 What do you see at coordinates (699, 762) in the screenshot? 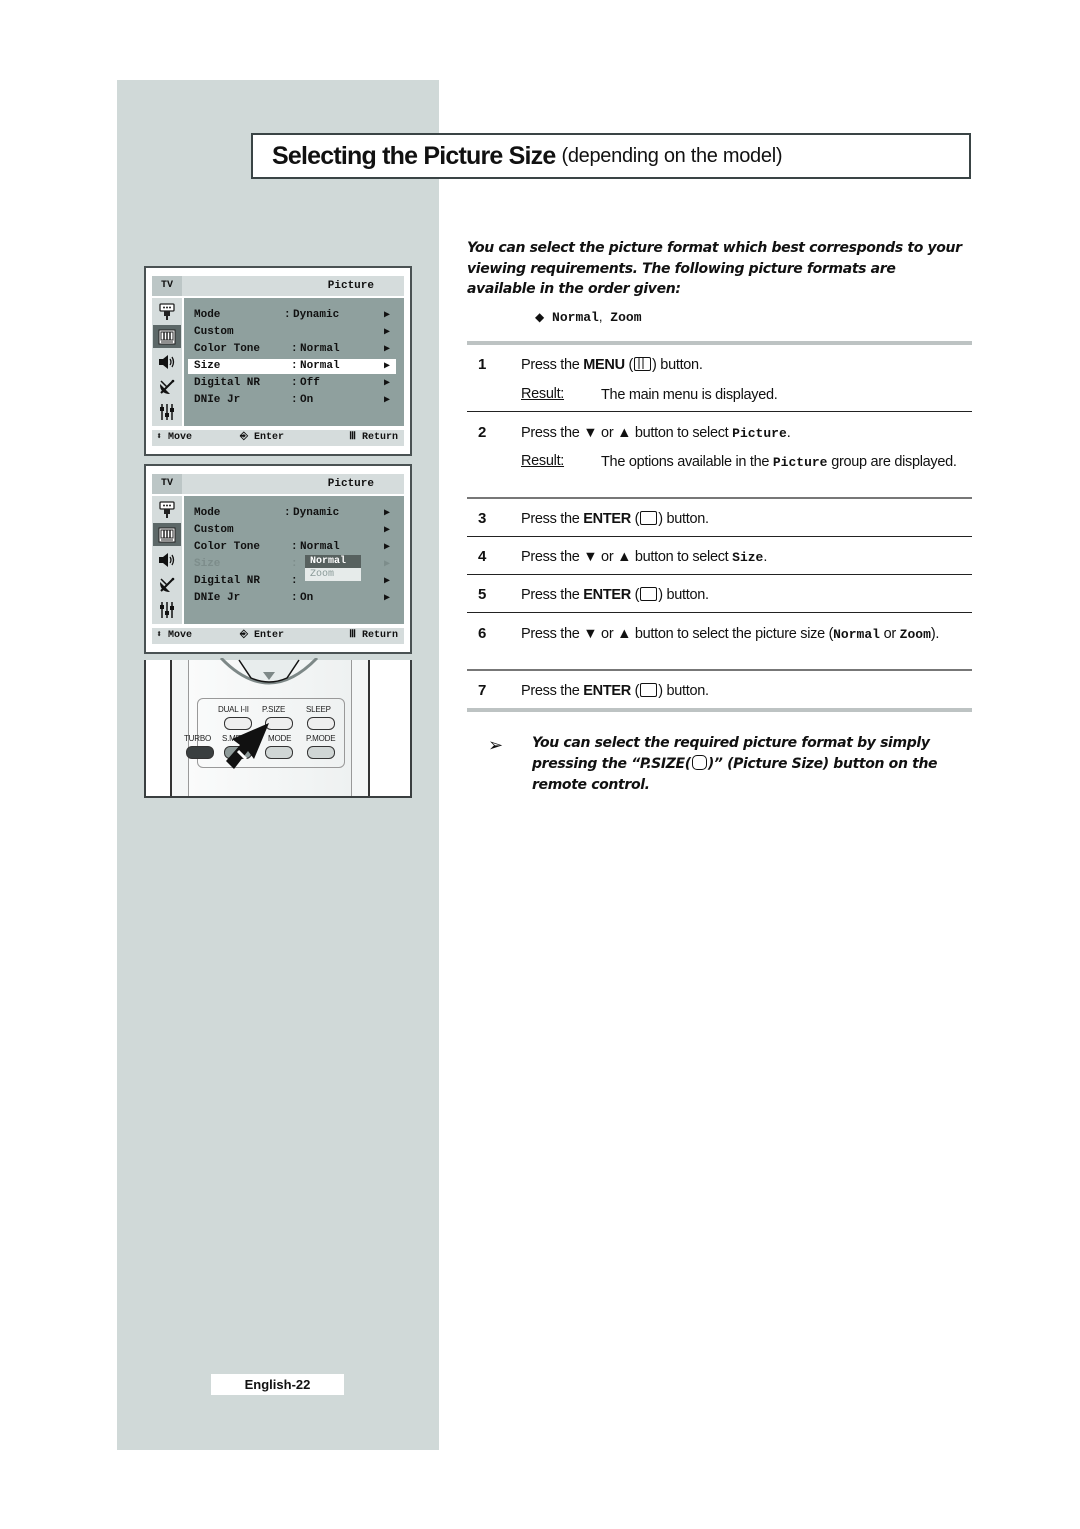
I see `picture-size-icon` at bounding box center [699, 762].